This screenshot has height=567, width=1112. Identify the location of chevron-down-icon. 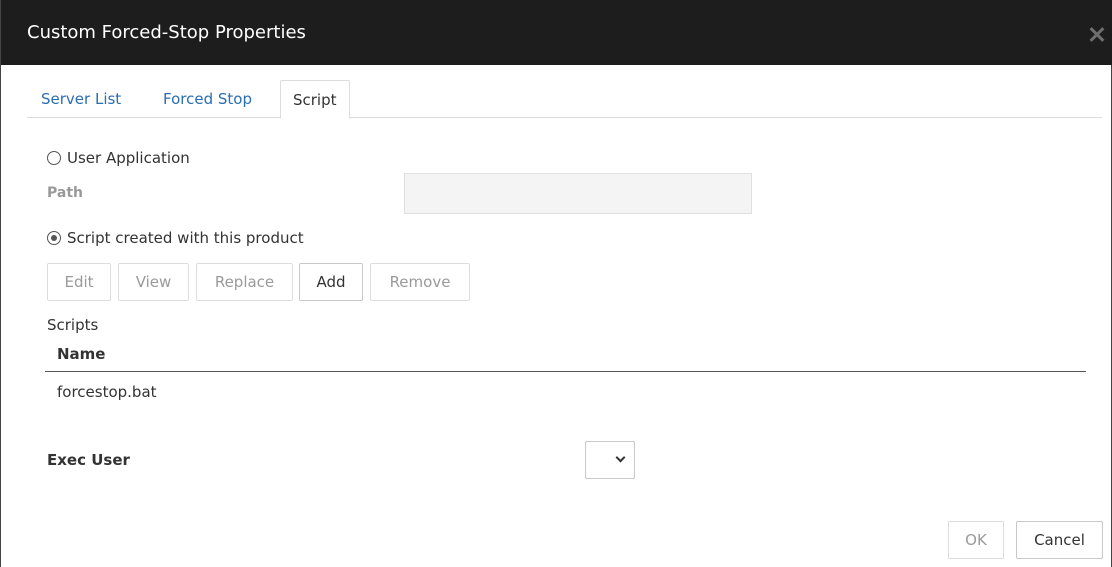
(620, 457).